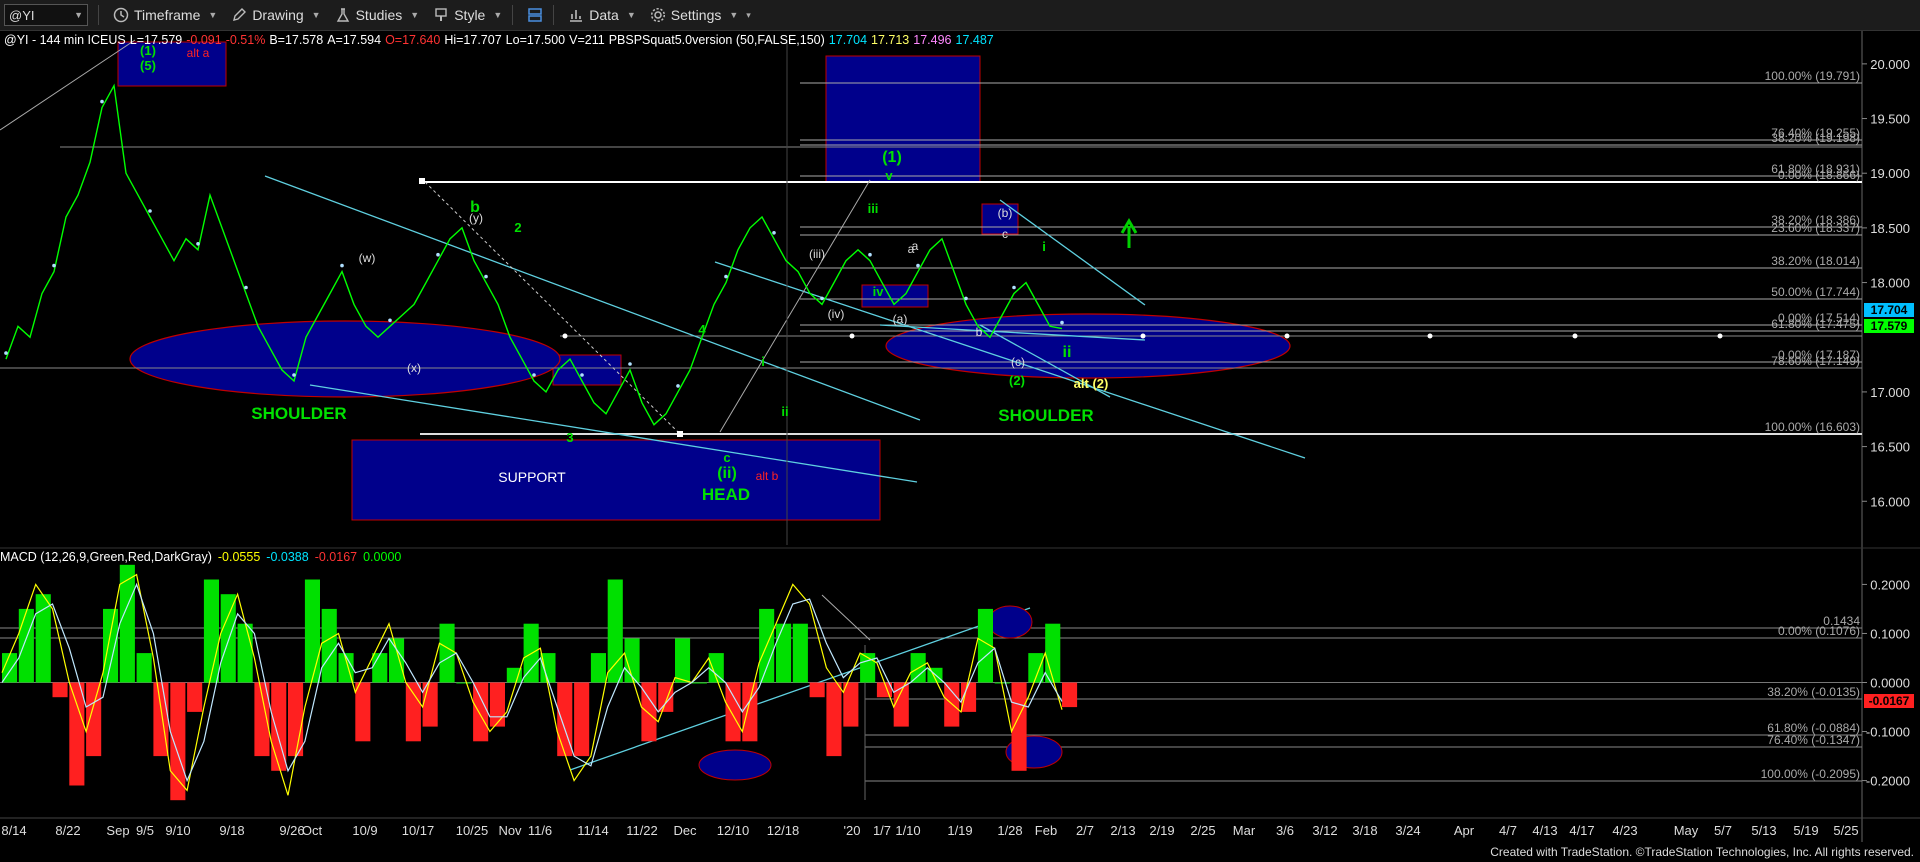 The height and width of the screenshot is (862, 1920). Describe the element at coordinates (1464, 830) in the screenshot. I see `time-axis-label: Apr` at that location.